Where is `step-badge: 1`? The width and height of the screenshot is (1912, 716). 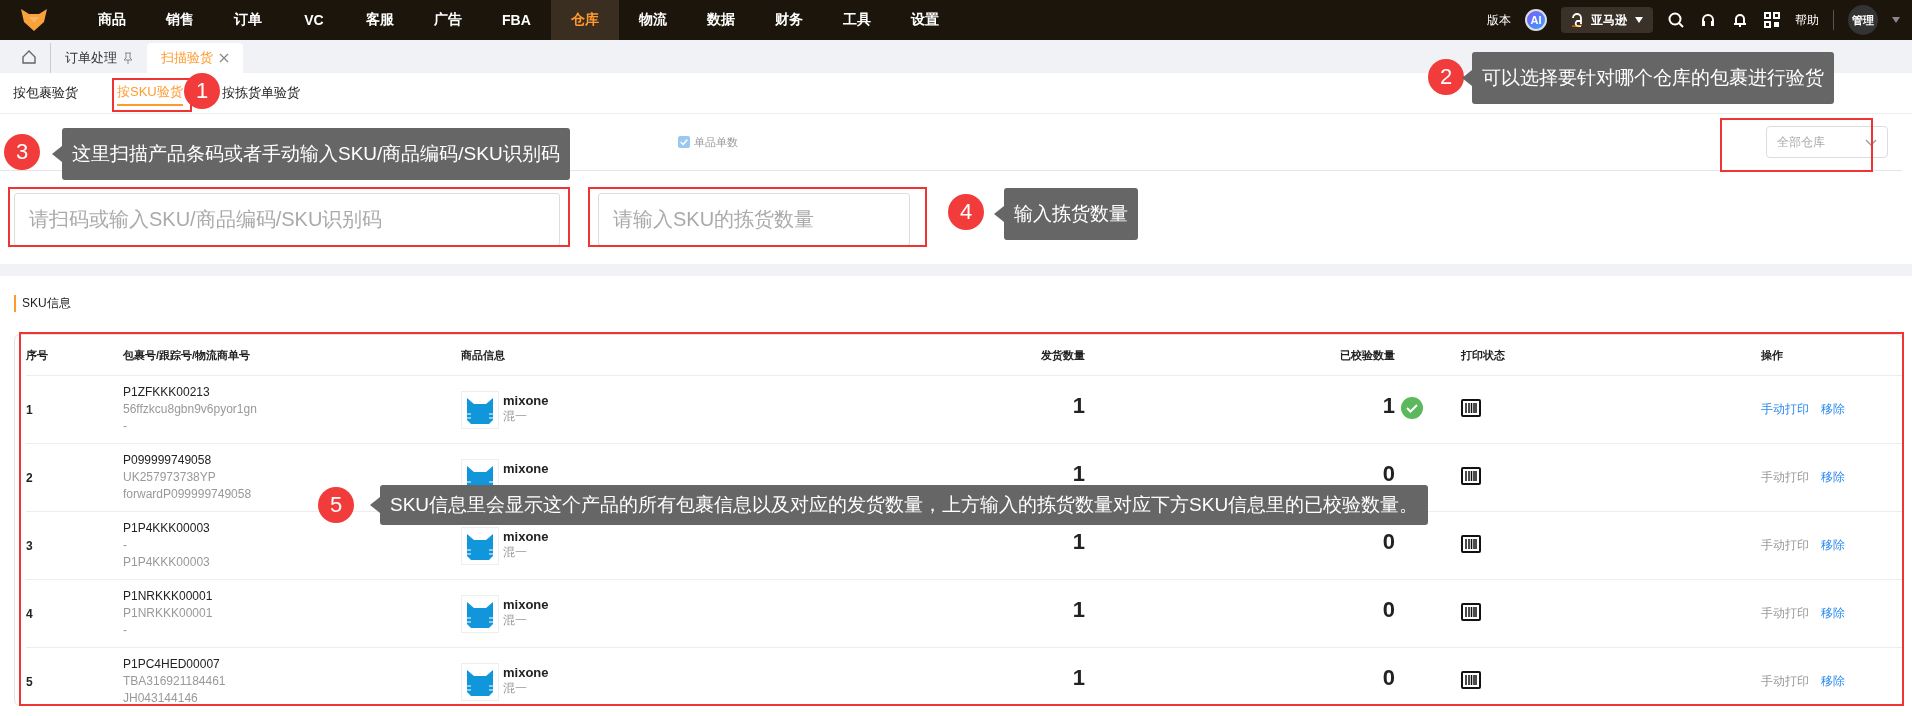
step-badge: 1 is located at coordinates (202, 91).